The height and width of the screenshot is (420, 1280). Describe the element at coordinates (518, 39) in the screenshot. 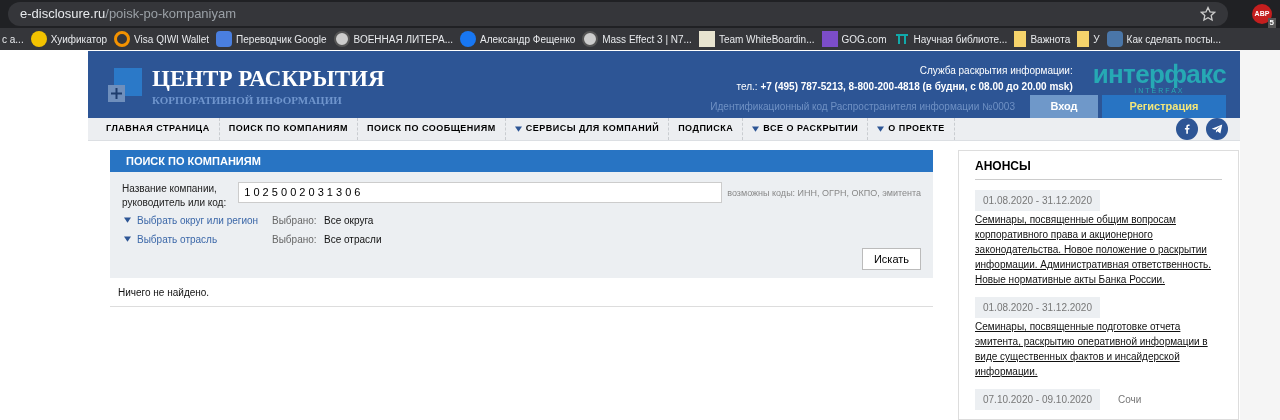

I see `bookmark: Александр Фещенко` at that location.